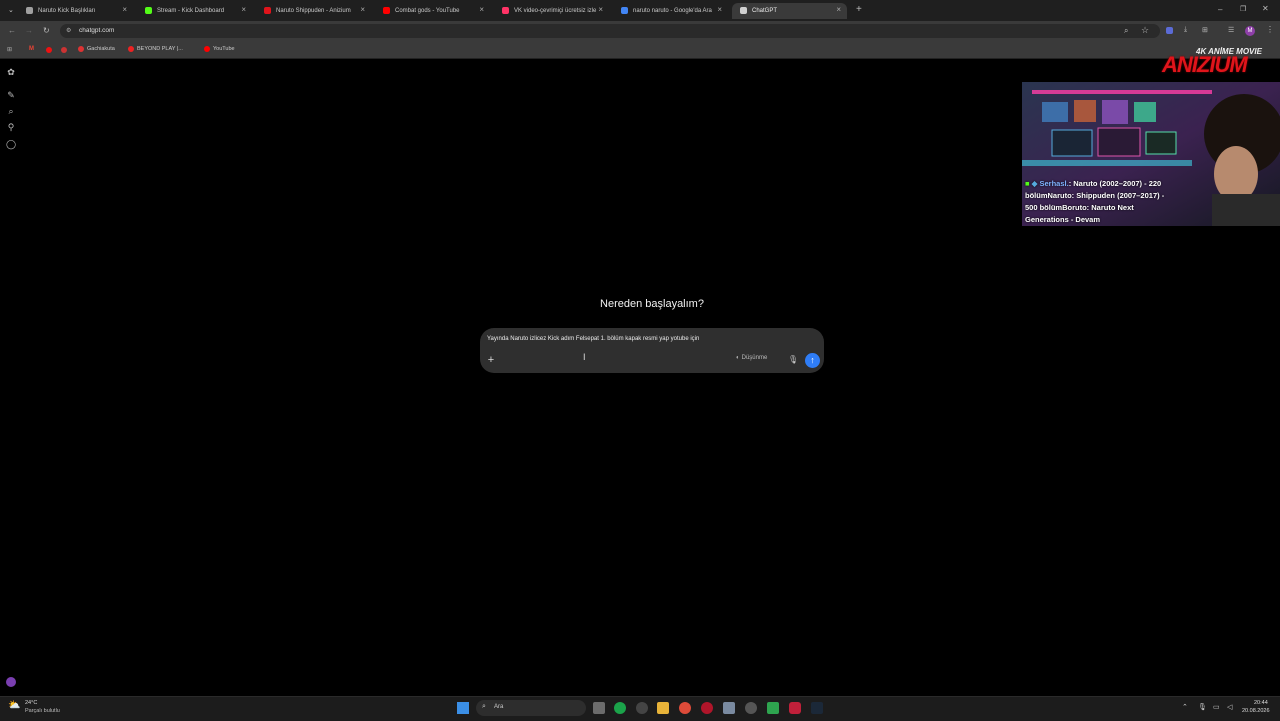  Describe the element at coordinates (191, 11) in the screenshot. I see `tab-title: Stream - Kick Dashboard` at that location.